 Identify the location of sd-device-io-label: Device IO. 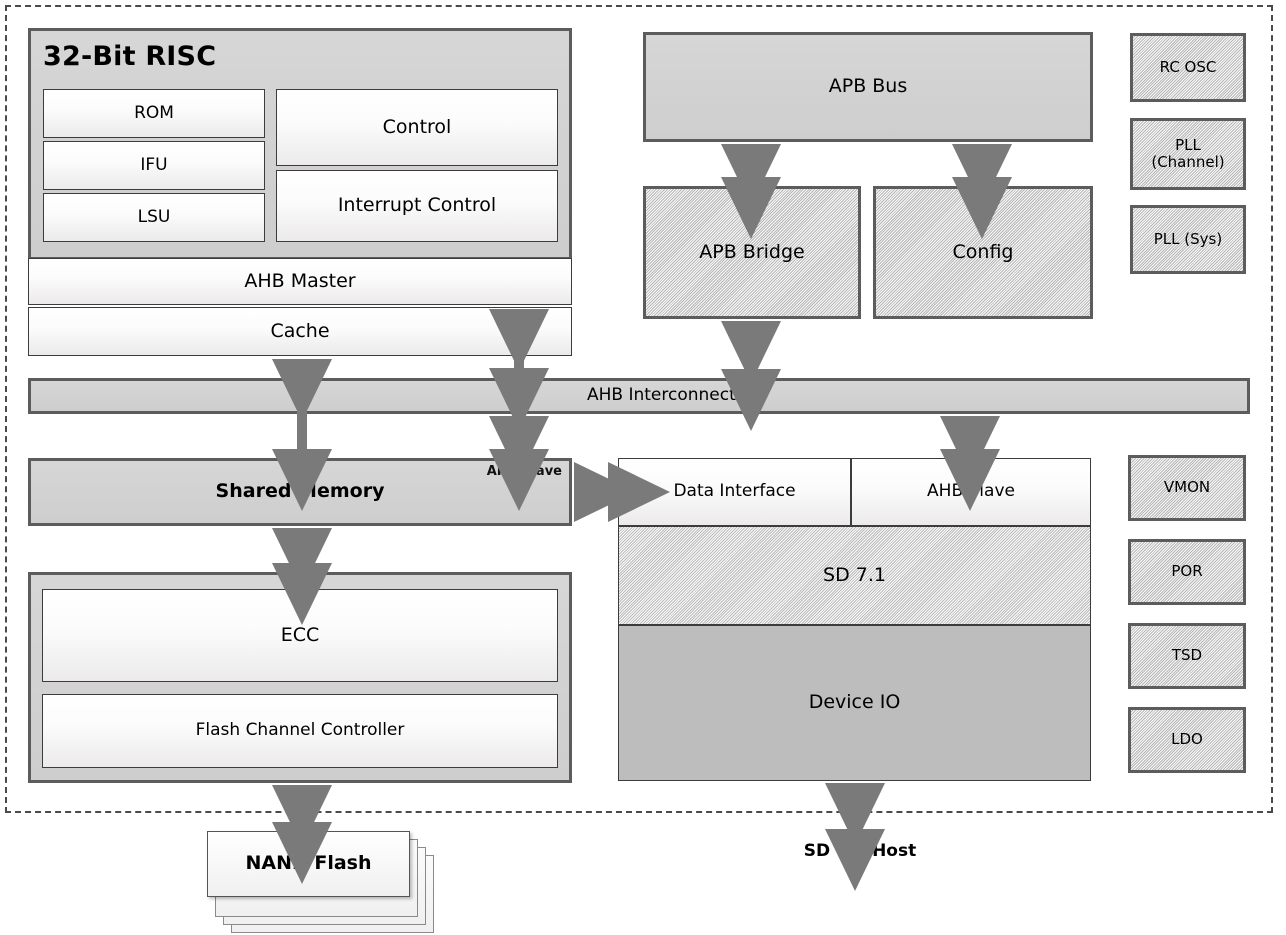
(854, 702).